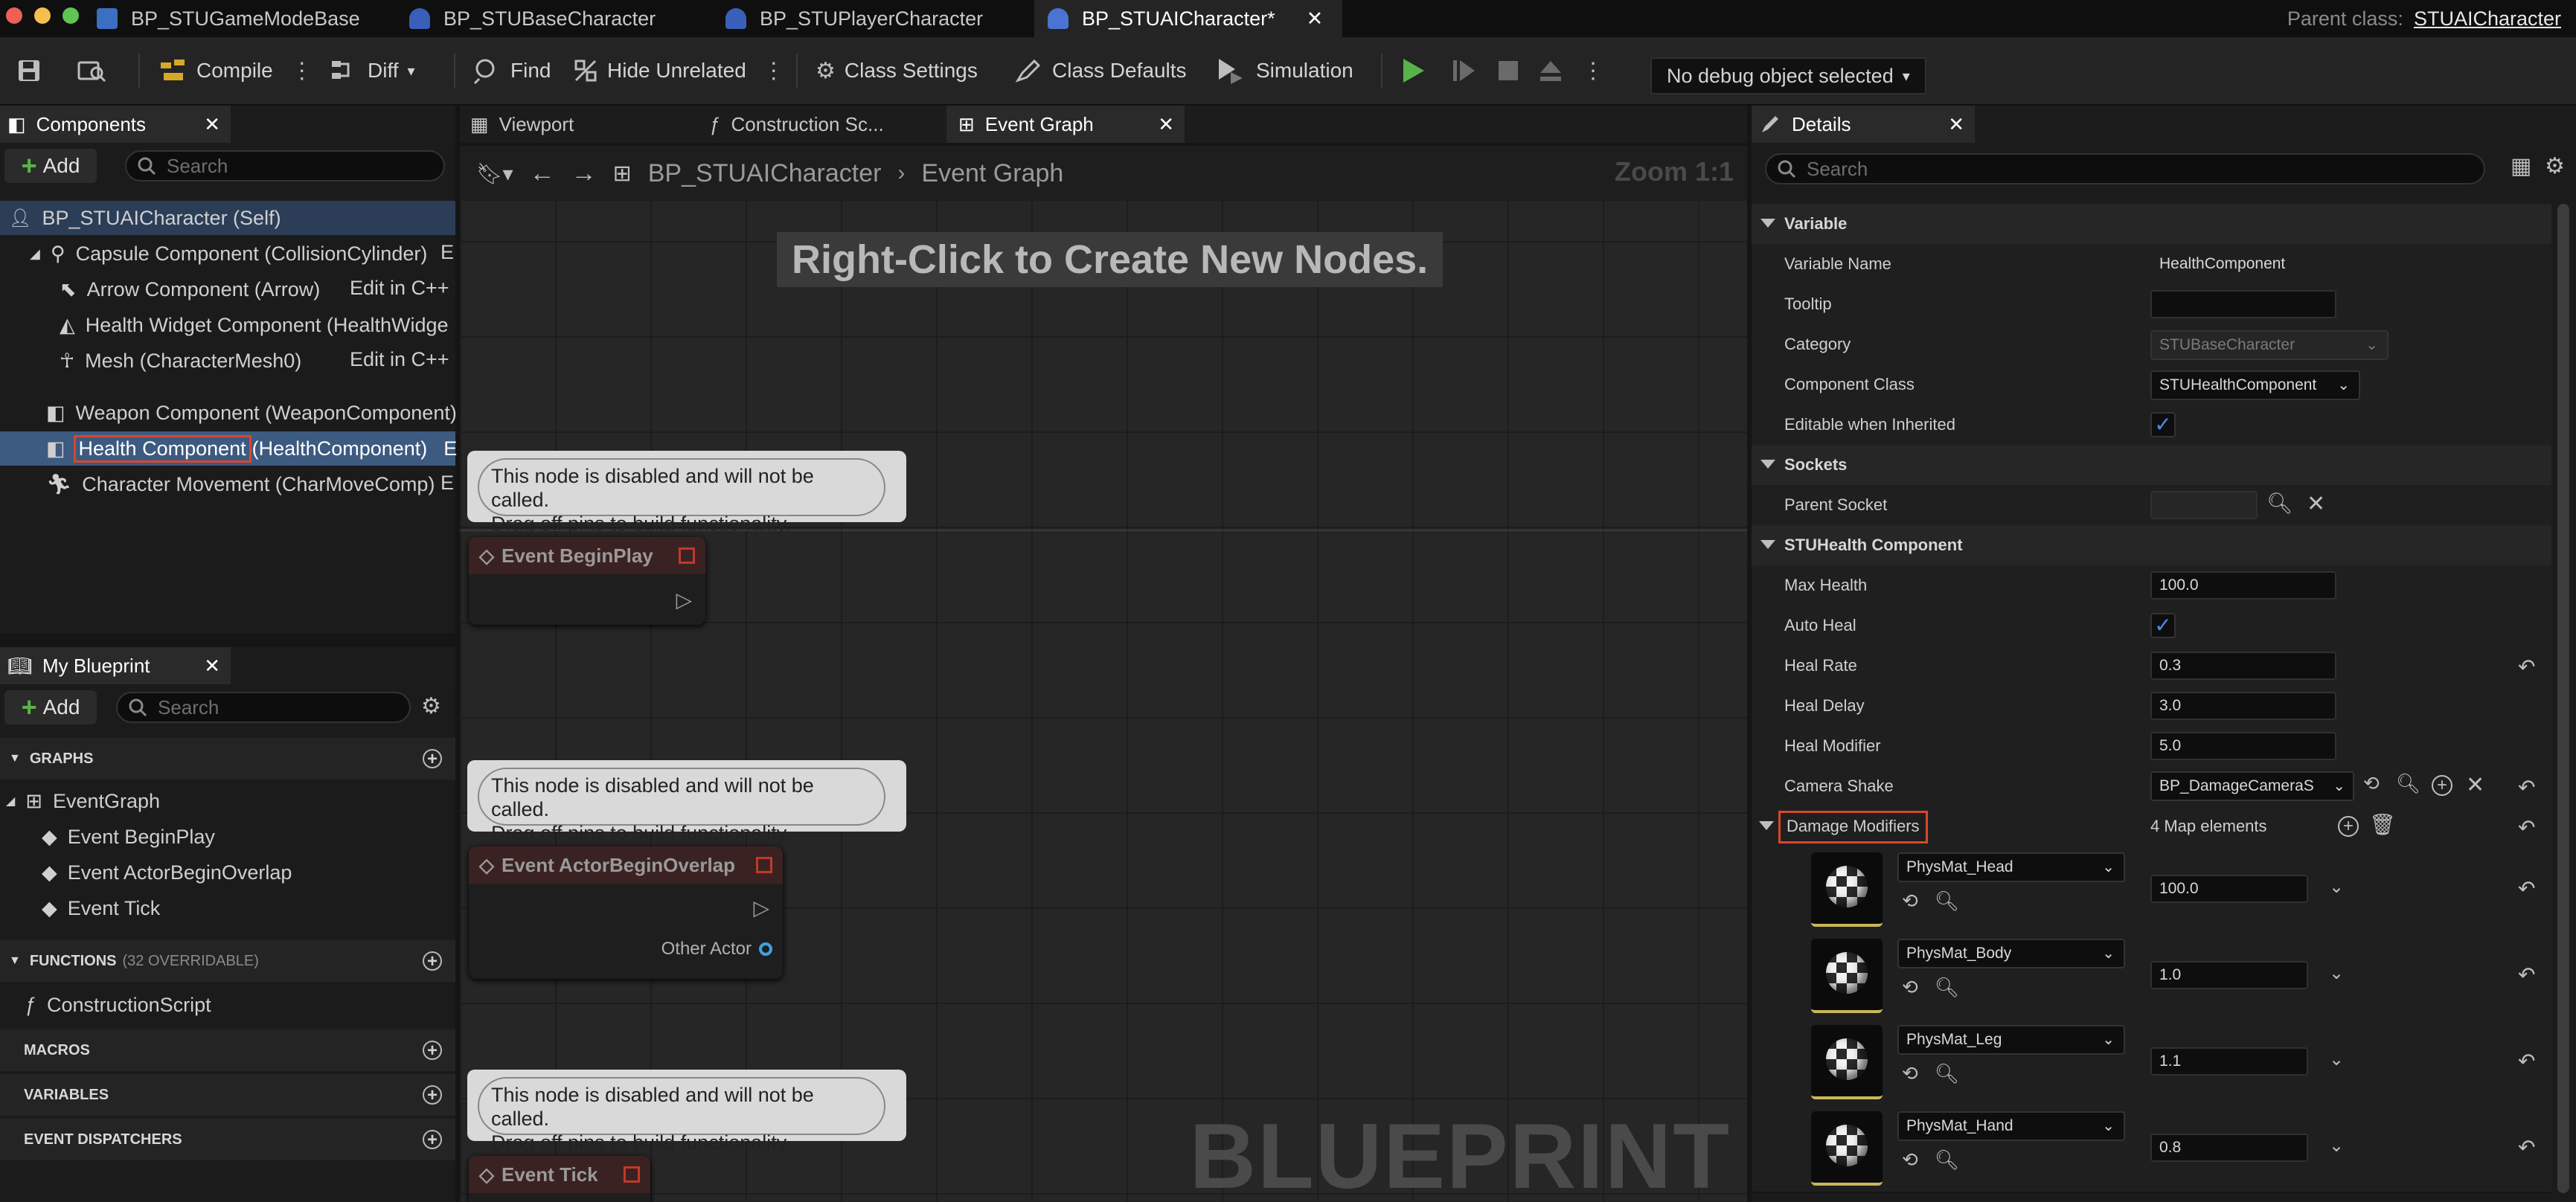  I want to click on component-arrow: ⬉ Arrow Component (Arrow), so click(190, 289).